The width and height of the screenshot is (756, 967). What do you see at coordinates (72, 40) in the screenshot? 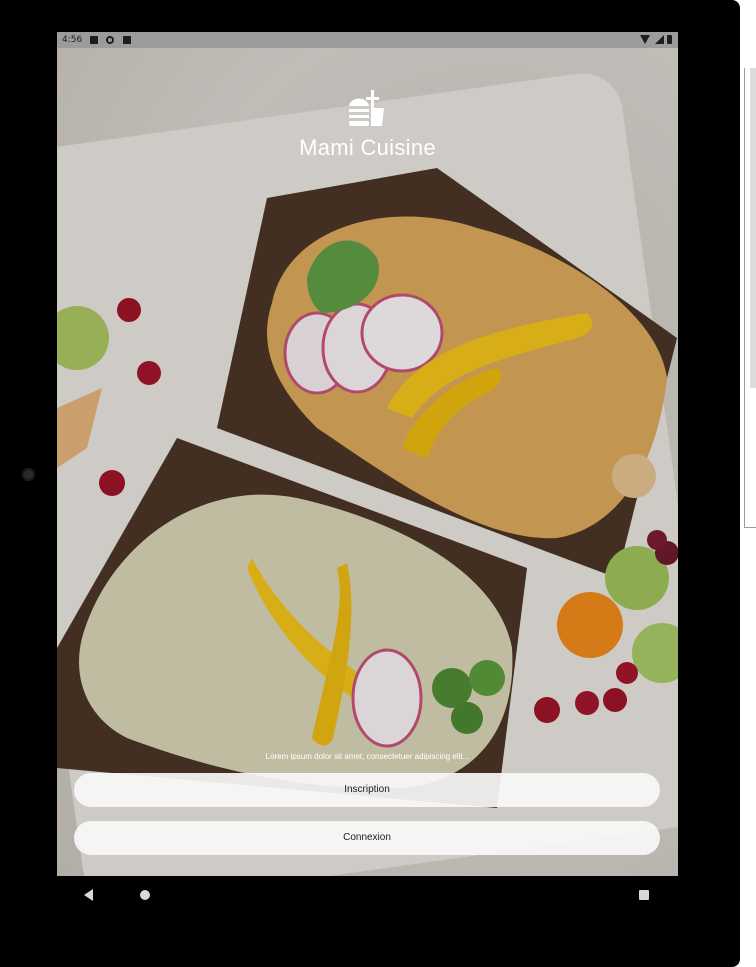
I see `status-time: 4:56` at bounding box center [72, 40].